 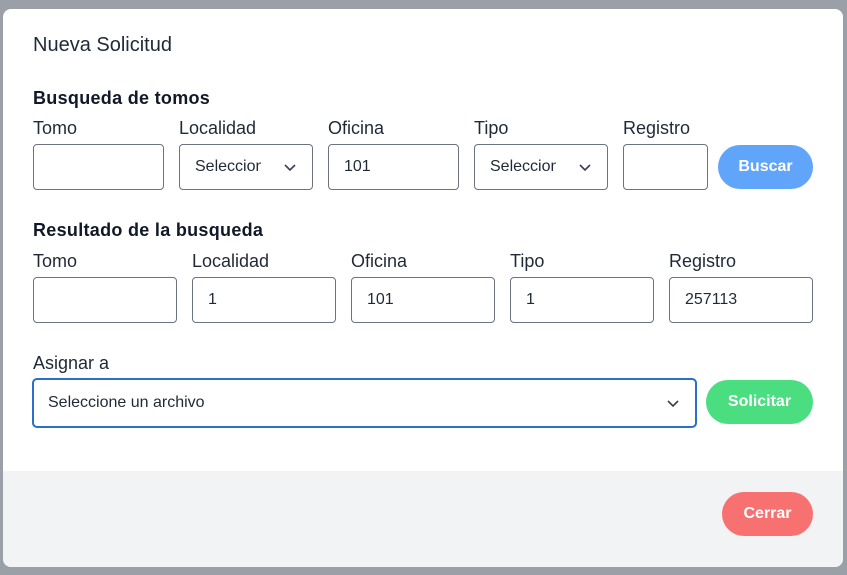 What do you see at coordinates (55, 128) in the screenshot?
I see `search-tomo-label: Tomo` at bounding box center [55, 128].